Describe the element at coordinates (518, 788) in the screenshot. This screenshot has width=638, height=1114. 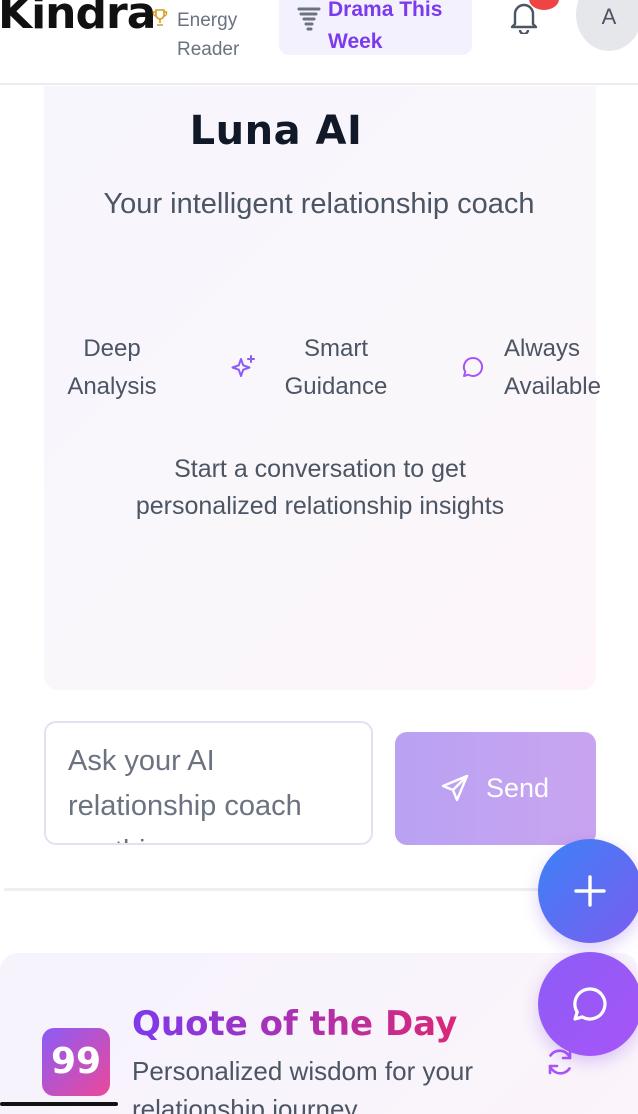
I see `send-label: Send` at that location.